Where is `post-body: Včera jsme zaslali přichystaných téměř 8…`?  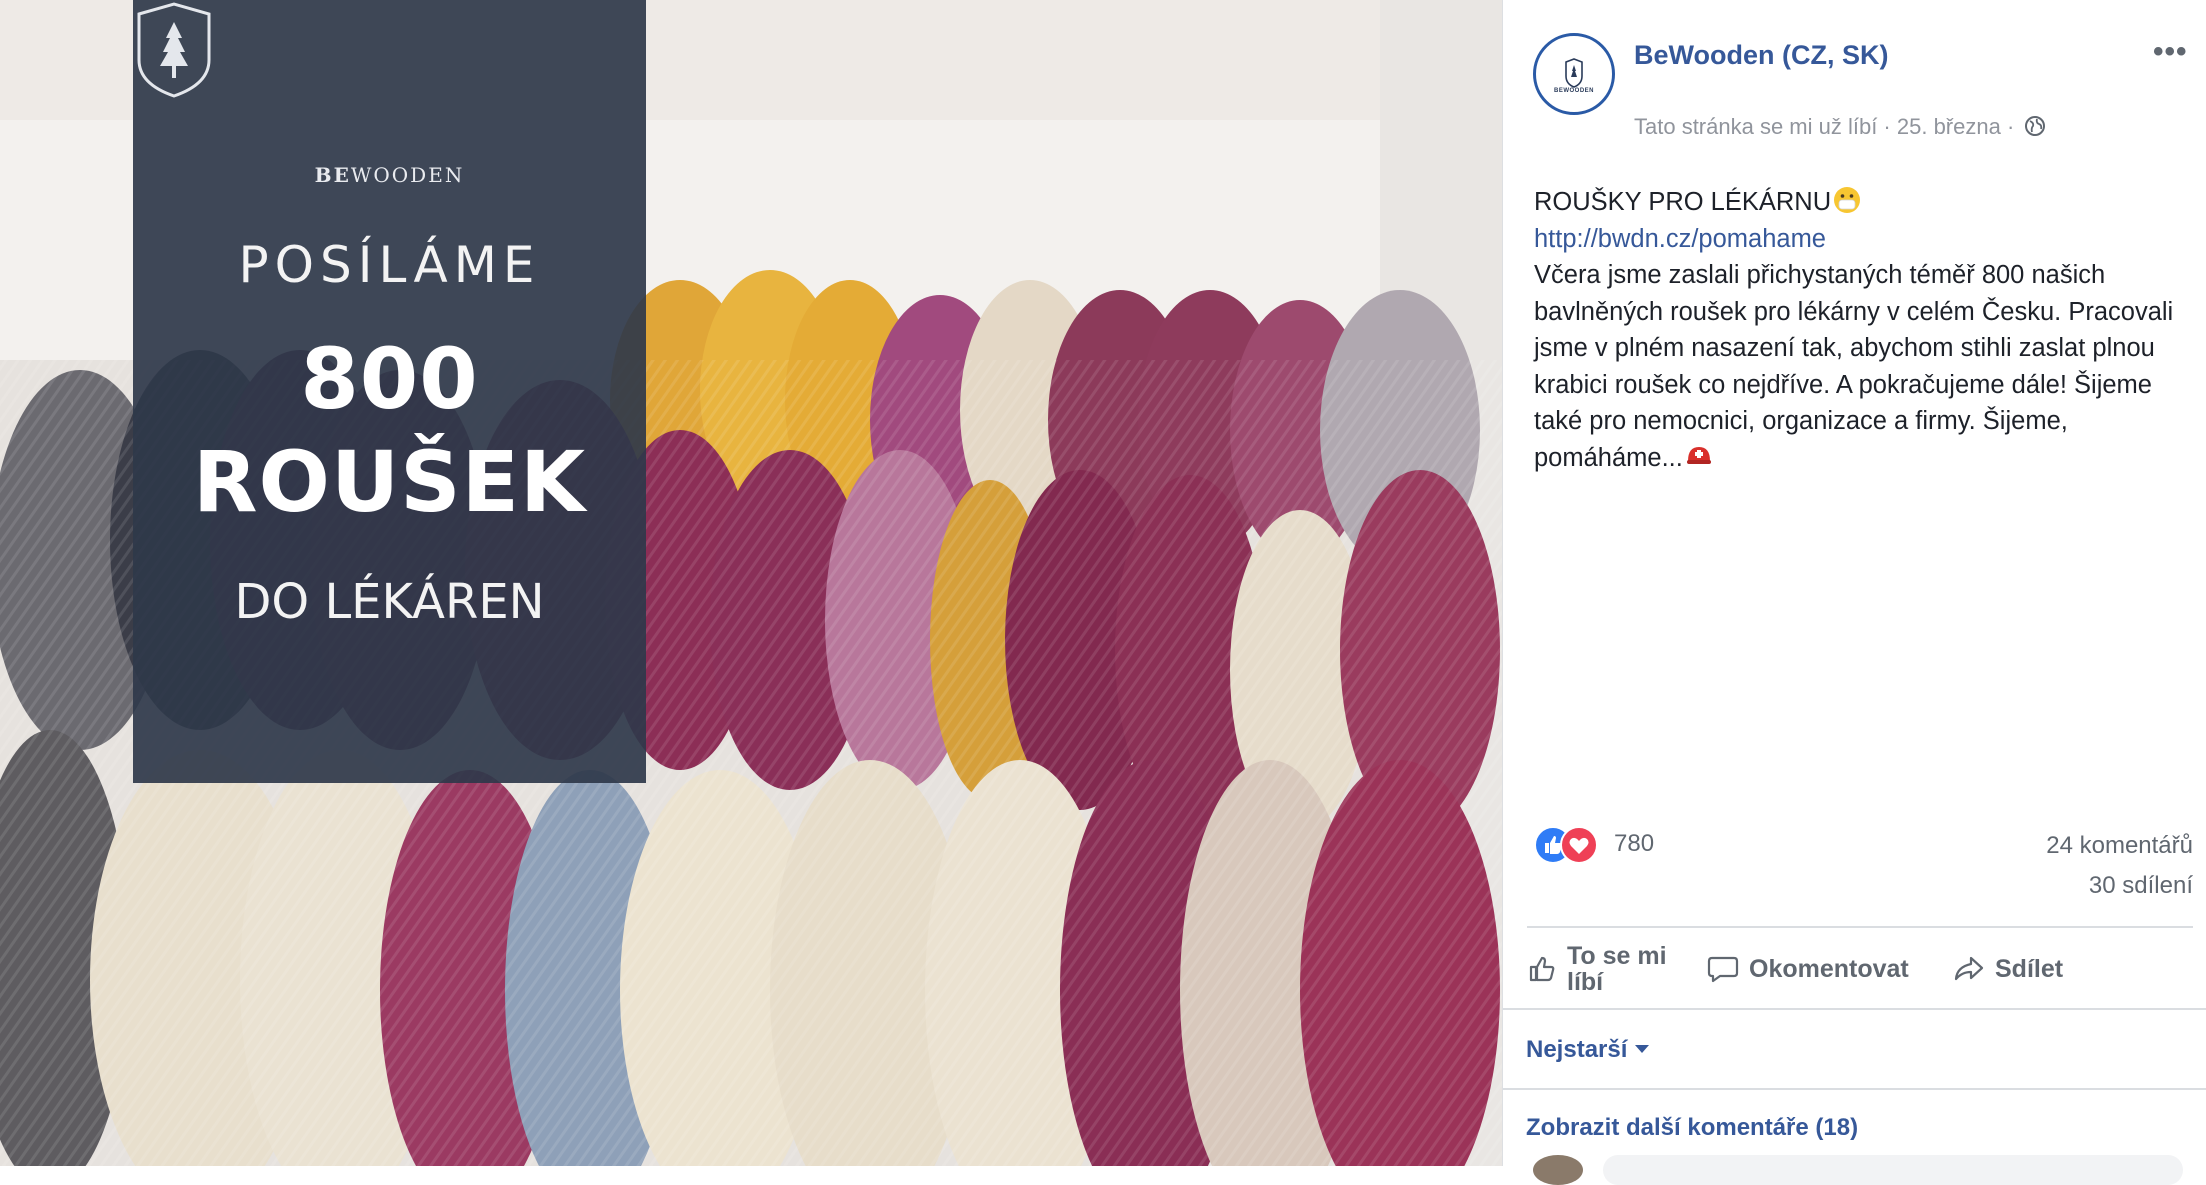
post-body: Včera jsme zaslali přichystaných téměř 8… is located at coordinates (1854, 366).